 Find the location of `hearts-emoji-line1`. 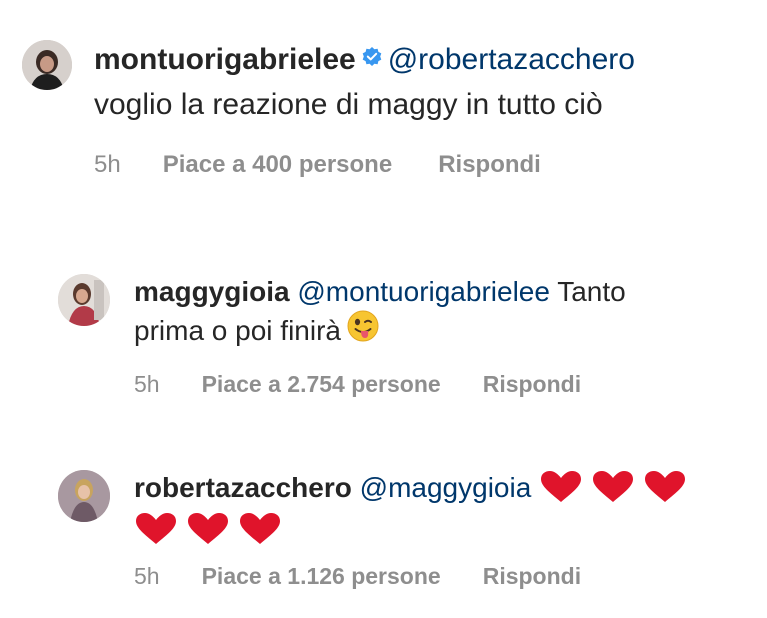

hearts-emoji-line1 is located at coordinates (617, 487).